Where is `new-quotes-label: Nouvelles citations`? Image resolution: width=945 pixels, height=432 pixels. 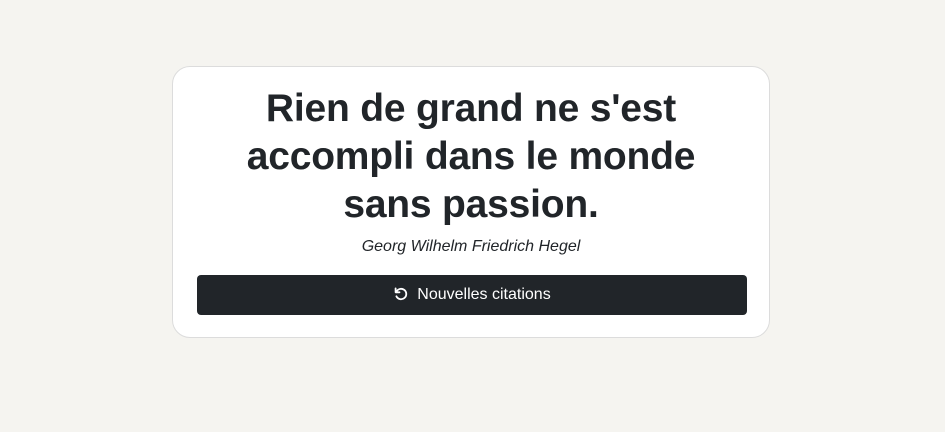
new-quotes-label: Nouvelles citations is located at coordinates (484, 294).